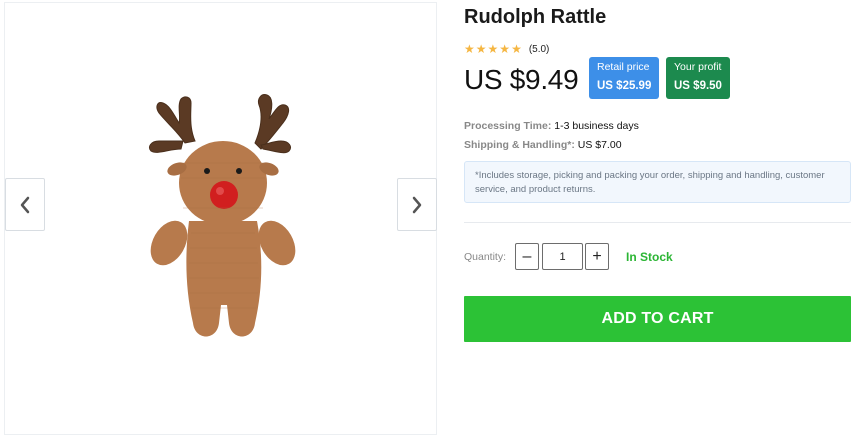 The image size is (860, 437). Describe the element at coordinates (485, 257) in the screenshot. I see `quantity-label: Quantity:` at that location.